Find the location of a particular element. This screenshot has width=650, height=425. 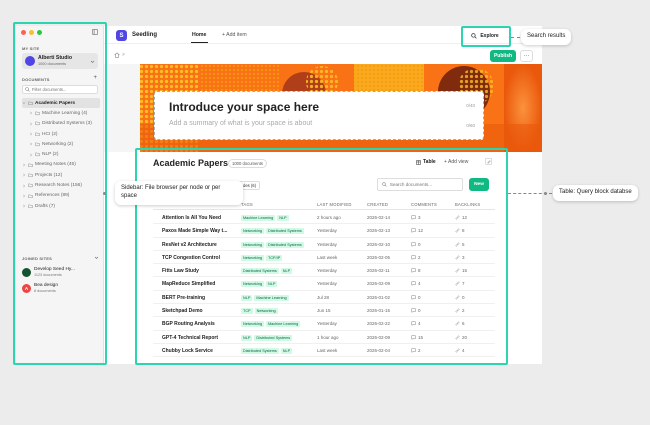

sidebar-item: Research Notes (156) is located at coordinates (61, 185).